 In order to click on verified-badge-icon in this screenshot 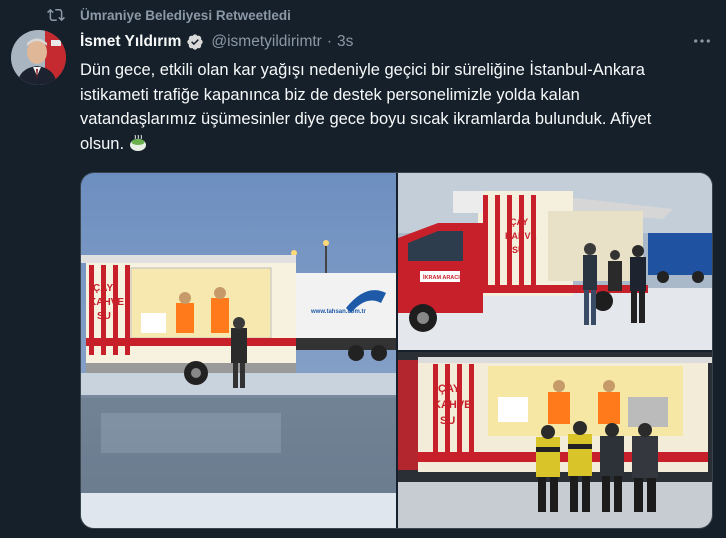, I will do `click(195, 42)`.